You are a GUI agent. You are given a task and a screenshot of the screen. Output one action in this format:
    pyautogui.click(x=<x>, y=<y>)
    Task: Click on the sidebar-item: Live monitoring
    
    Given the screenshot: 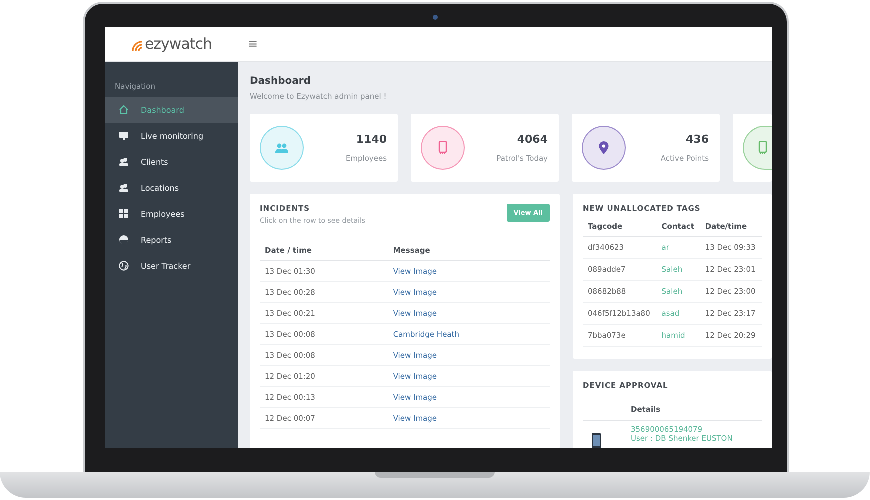 What is the action you would take?
    pyautogui.click(x=171, y=136)
    